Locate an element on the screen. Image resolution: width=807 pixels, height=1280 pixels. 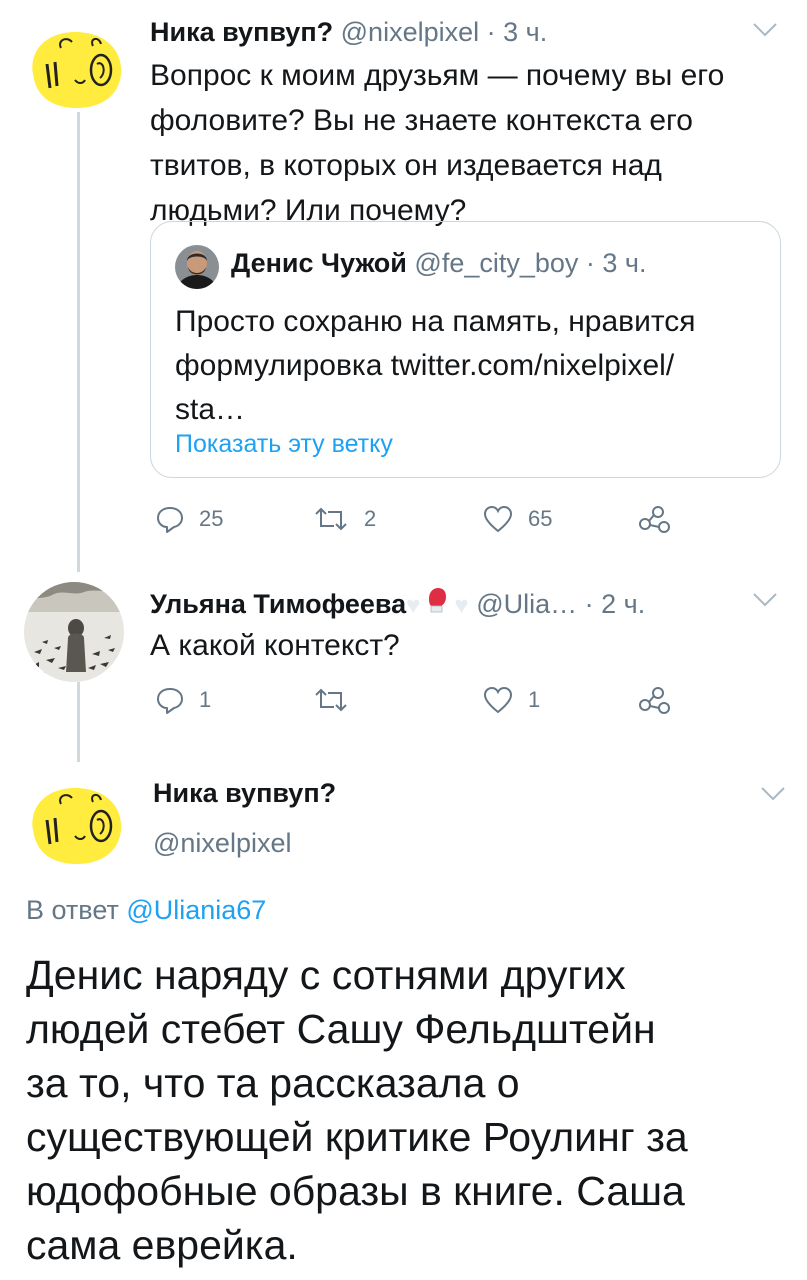
tweet-text: А какой контекст? is located at coordinates (275, 645).